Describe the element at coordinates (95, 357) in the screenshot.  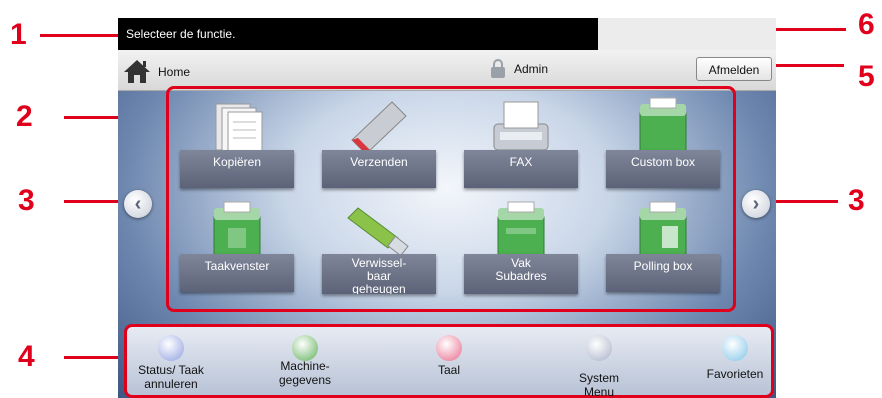
I see `callout-4-line` at that location.